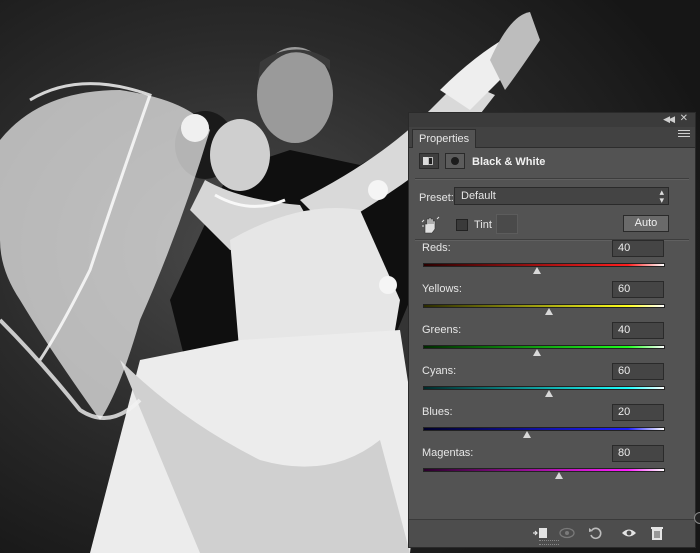 The height and width of the screenshot is (553, 700). What do you see at coordinates (549, 542) in the screenshot?
I see `resize-grip` at bounding box center [549, 542].